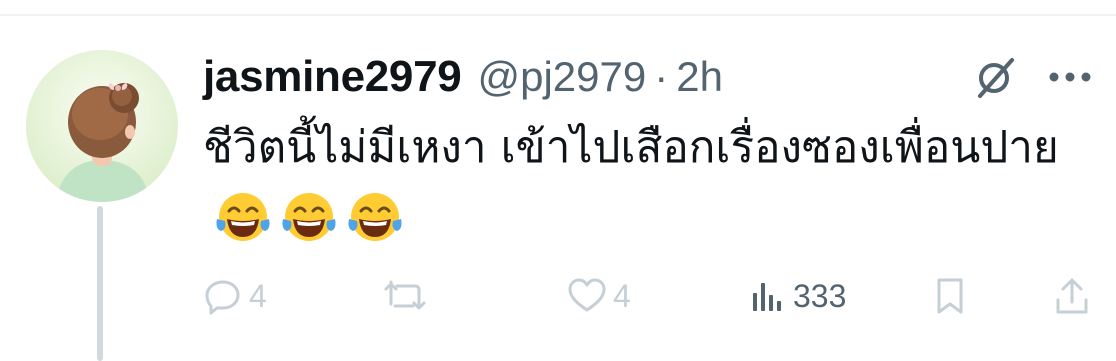 This screenshot has height=361, width=1116. I want to click on share-button, so click(1072, 296).